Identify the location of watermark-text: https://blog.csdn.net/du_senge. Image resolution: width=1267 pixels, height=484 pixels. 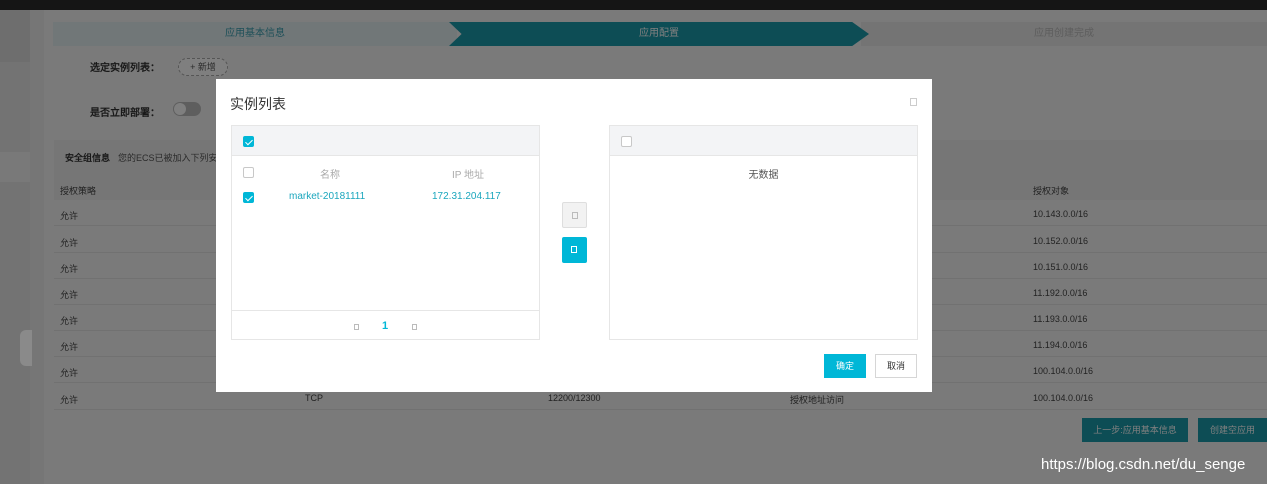
(1143, 464).